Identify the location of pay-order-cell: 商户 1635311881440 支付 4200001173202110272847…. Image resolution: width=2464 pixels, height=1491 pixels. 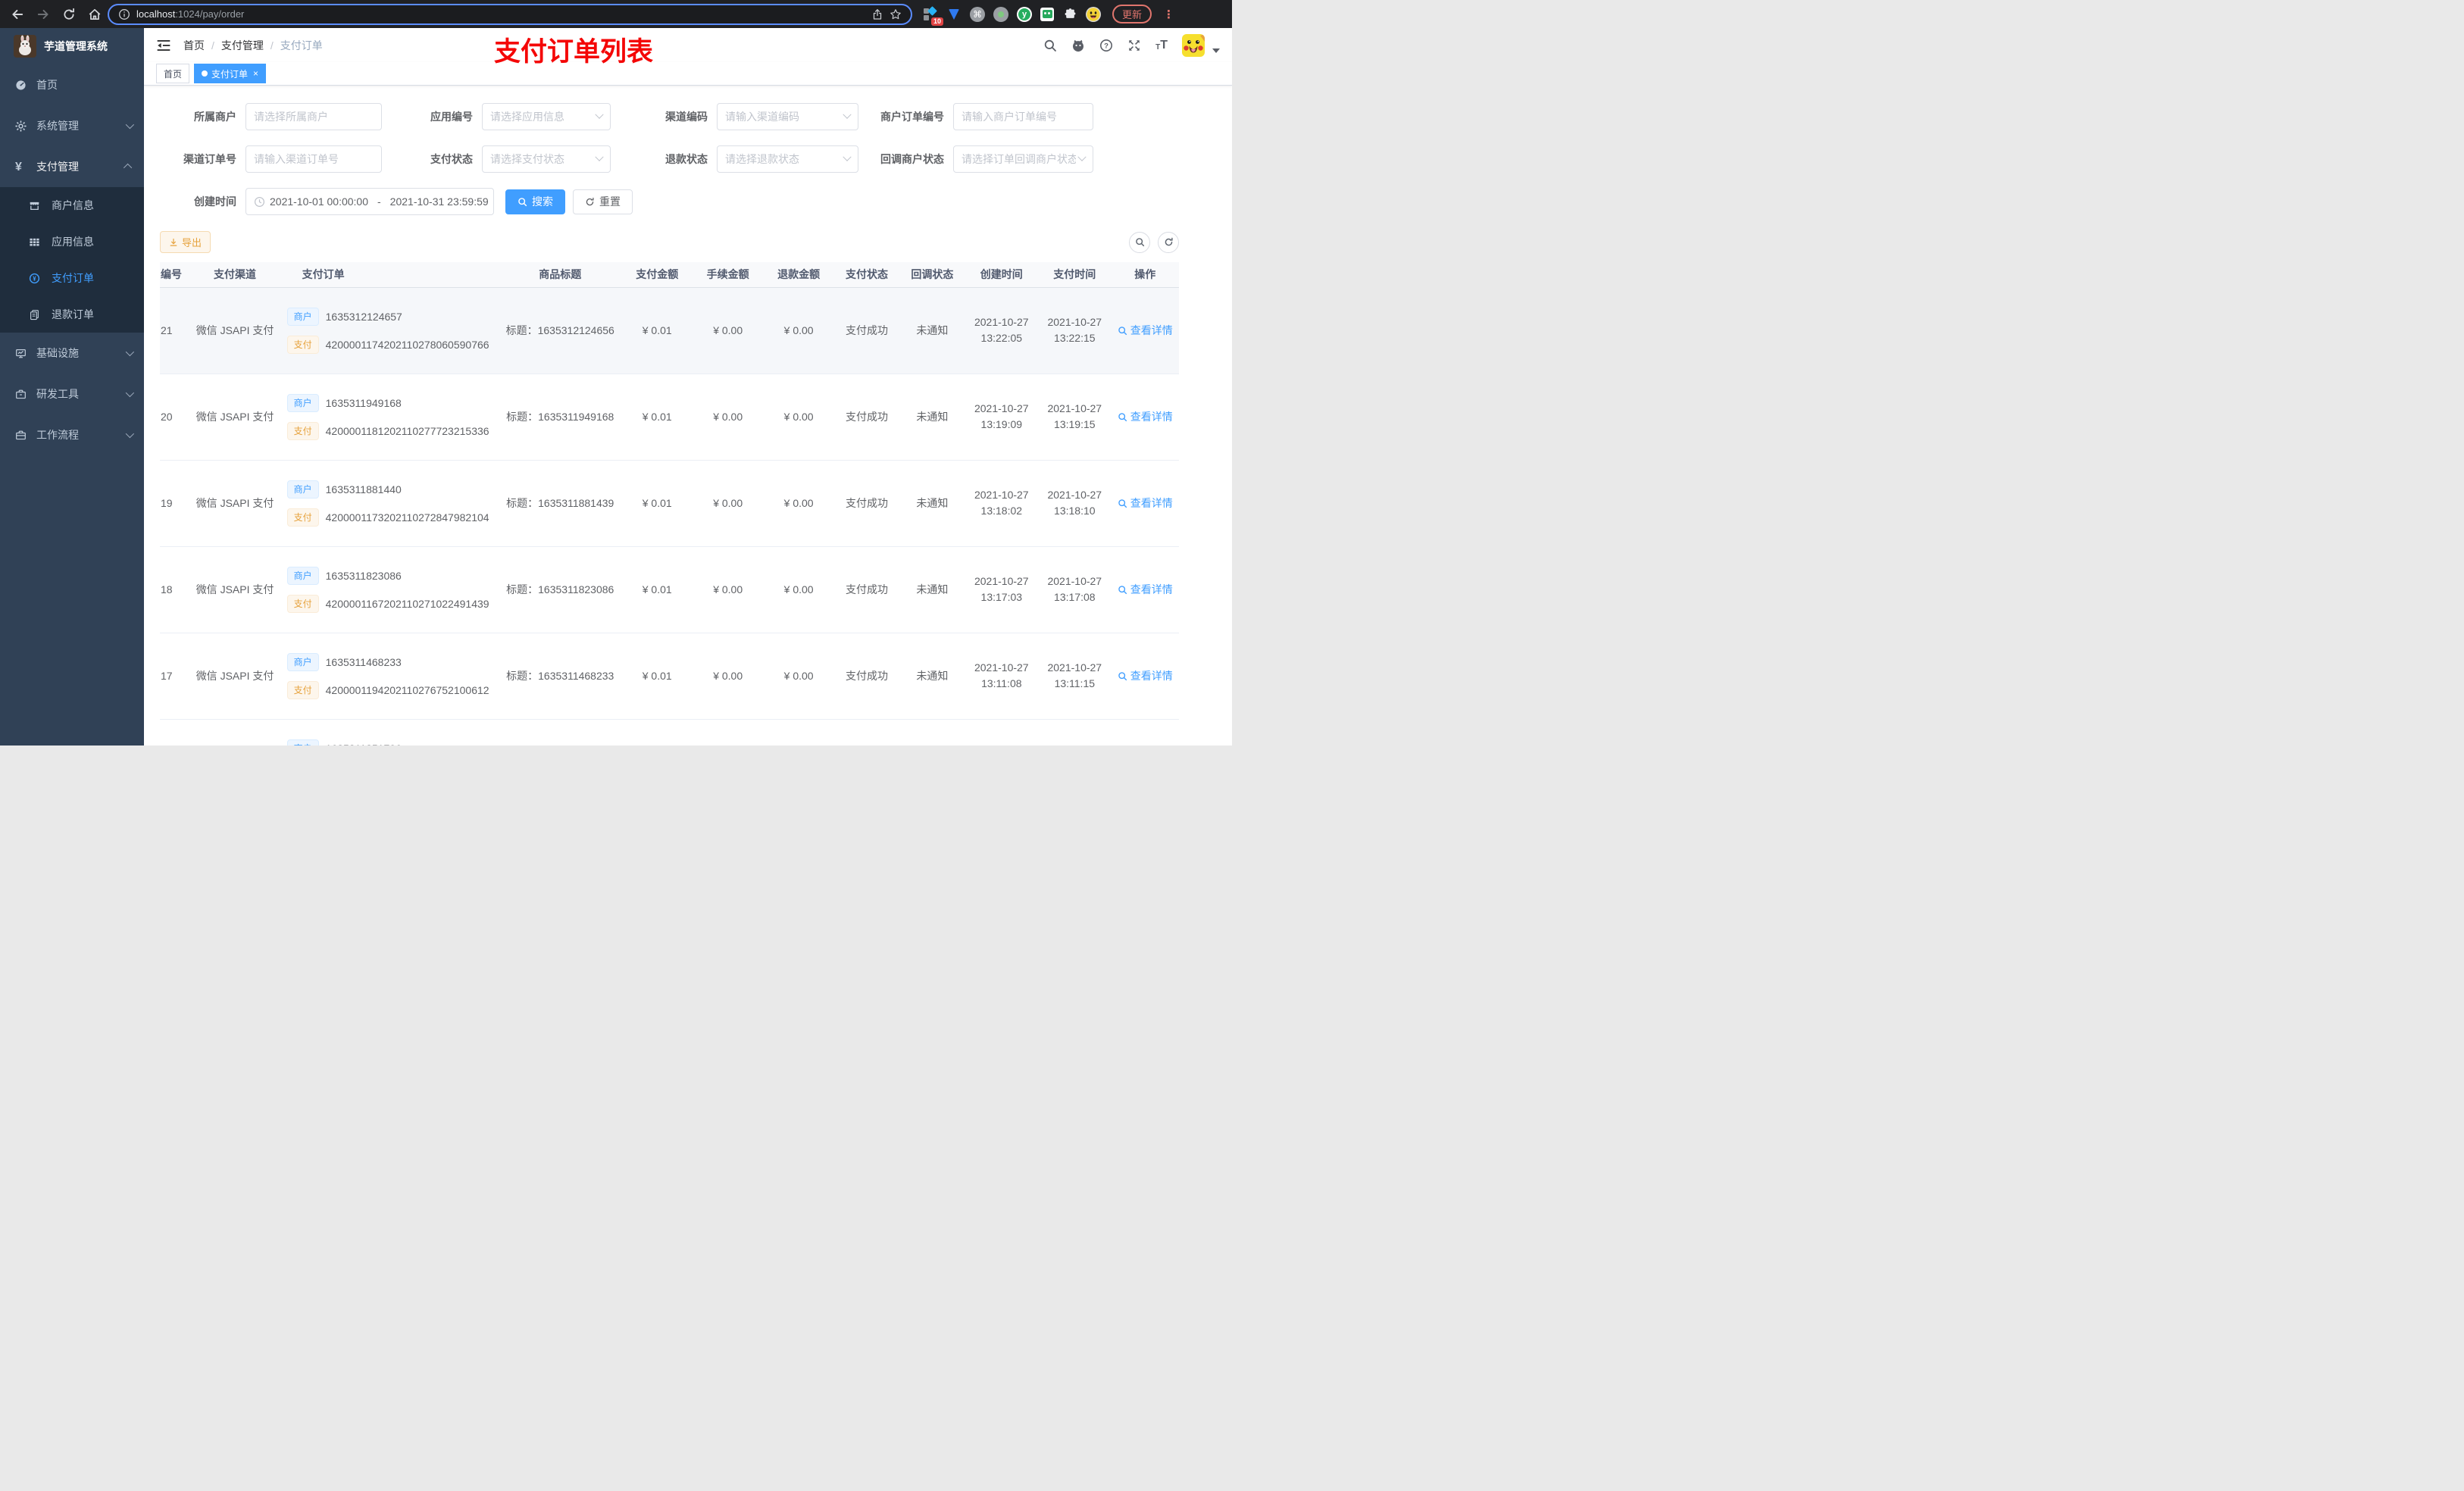
(392, 503).